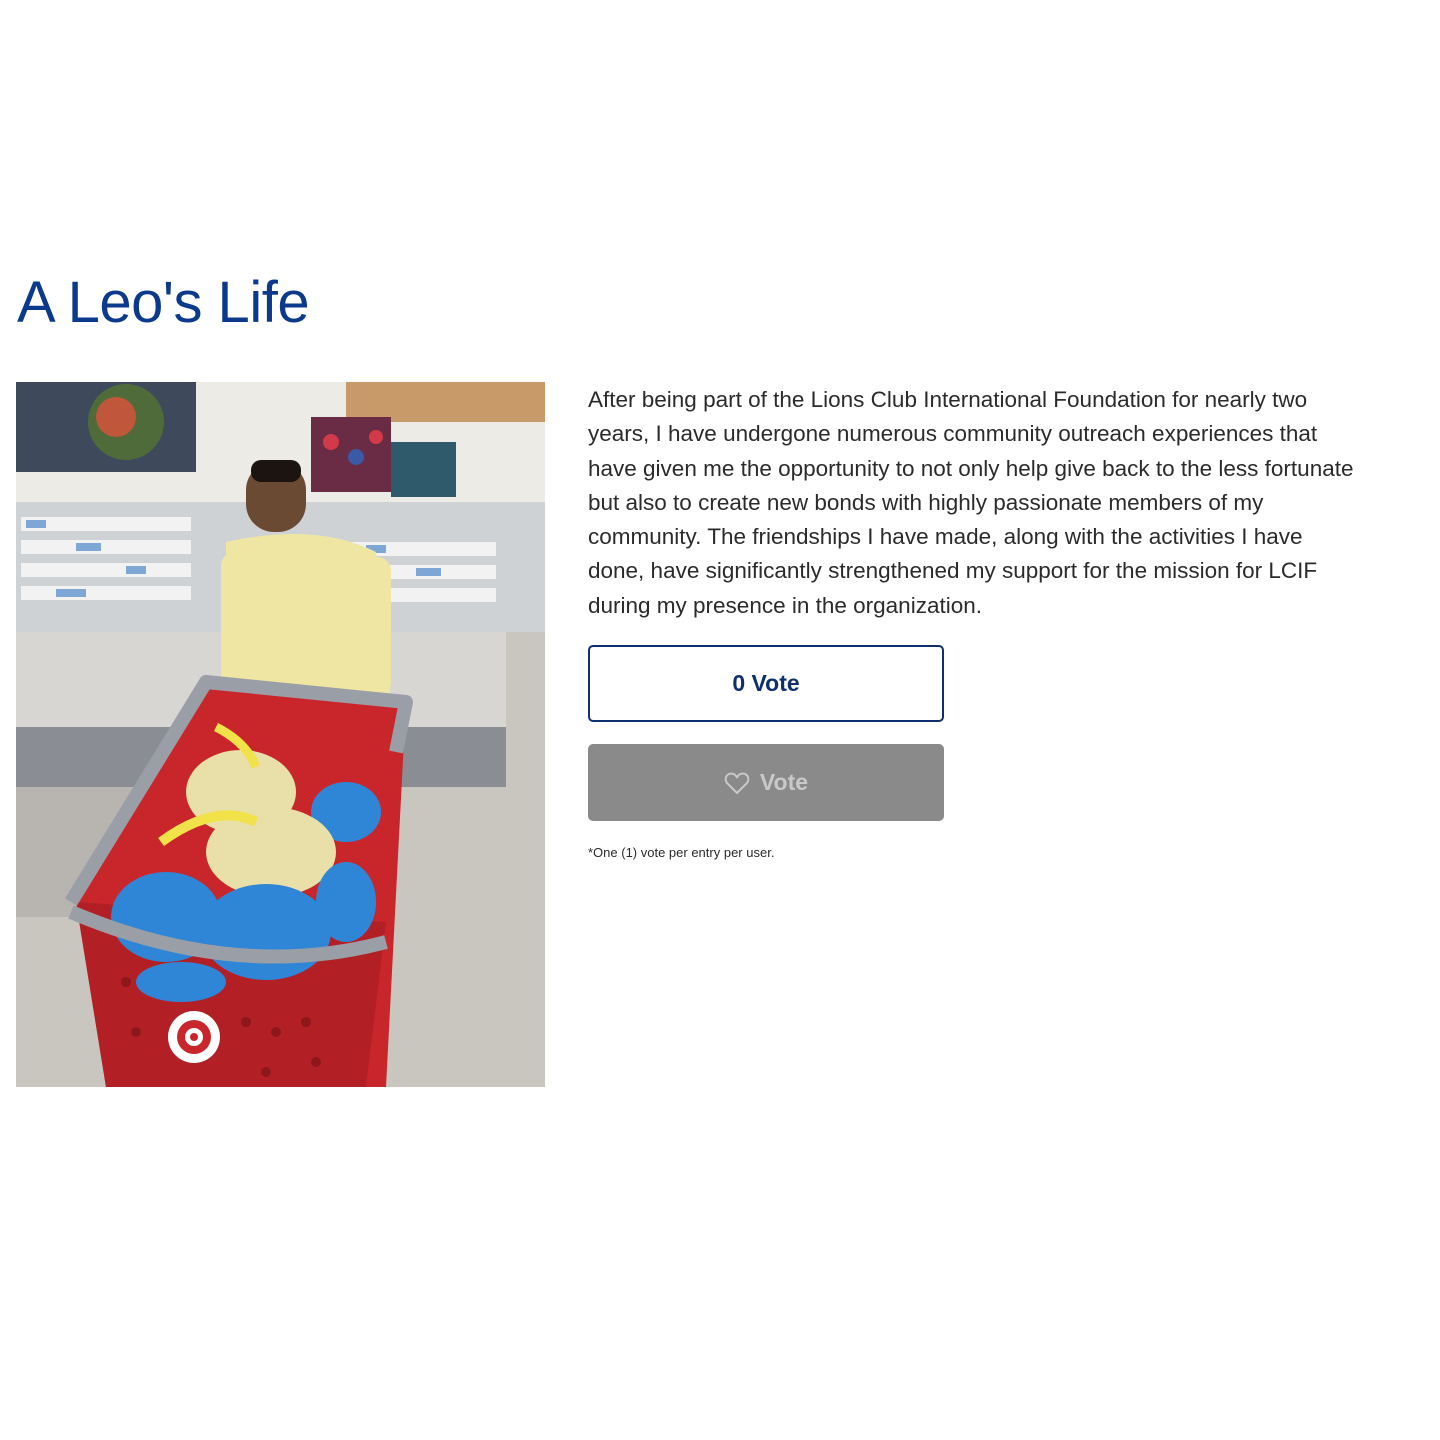 The image size is (1440, 1440). What do you see at coordinates (163, 302) in the screenshot?
I see `page-title: A Leo's Life` at bounding box center [163, 302].